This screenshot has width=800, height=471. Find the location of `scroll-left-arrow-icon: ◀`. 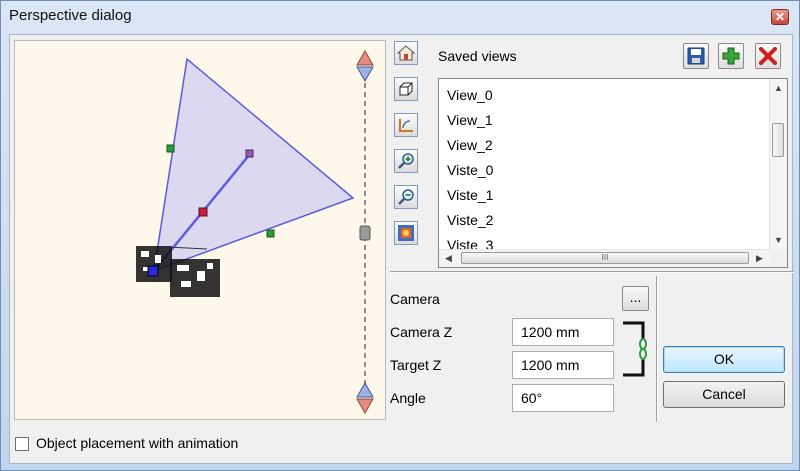

scroll-left-arrow-icon: ◀ is located at coordinates (448, 258).